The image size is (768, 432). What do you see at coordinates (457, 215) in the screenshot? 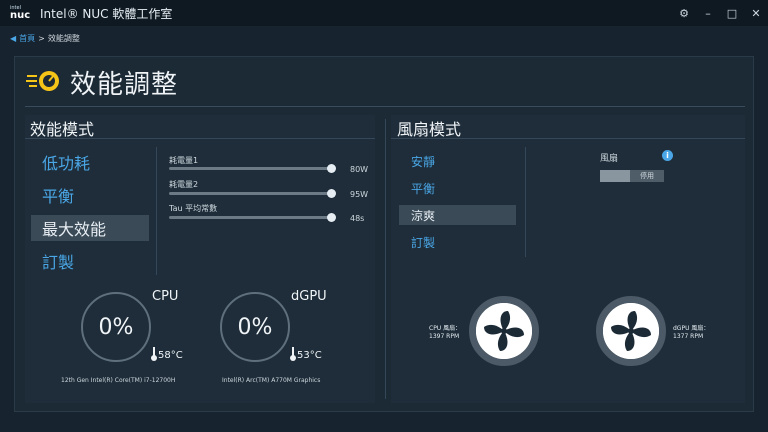
I see `fan-mode-cool: 涼爽` at bounding box center [457, 215].